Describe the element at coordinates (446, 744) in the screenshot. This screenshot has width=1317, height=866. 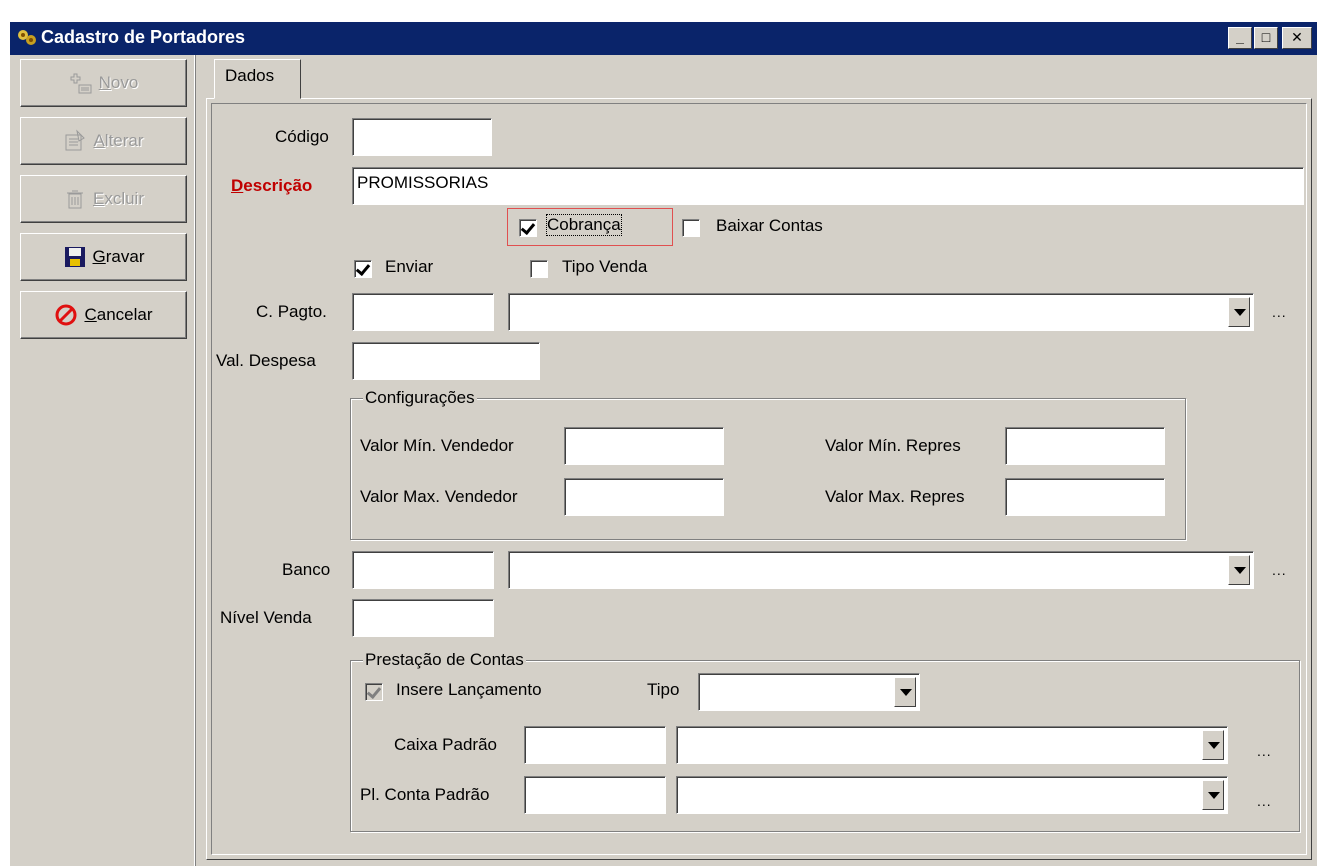
I see `caixa-padrao-label: Caixa Padrão` at that location.